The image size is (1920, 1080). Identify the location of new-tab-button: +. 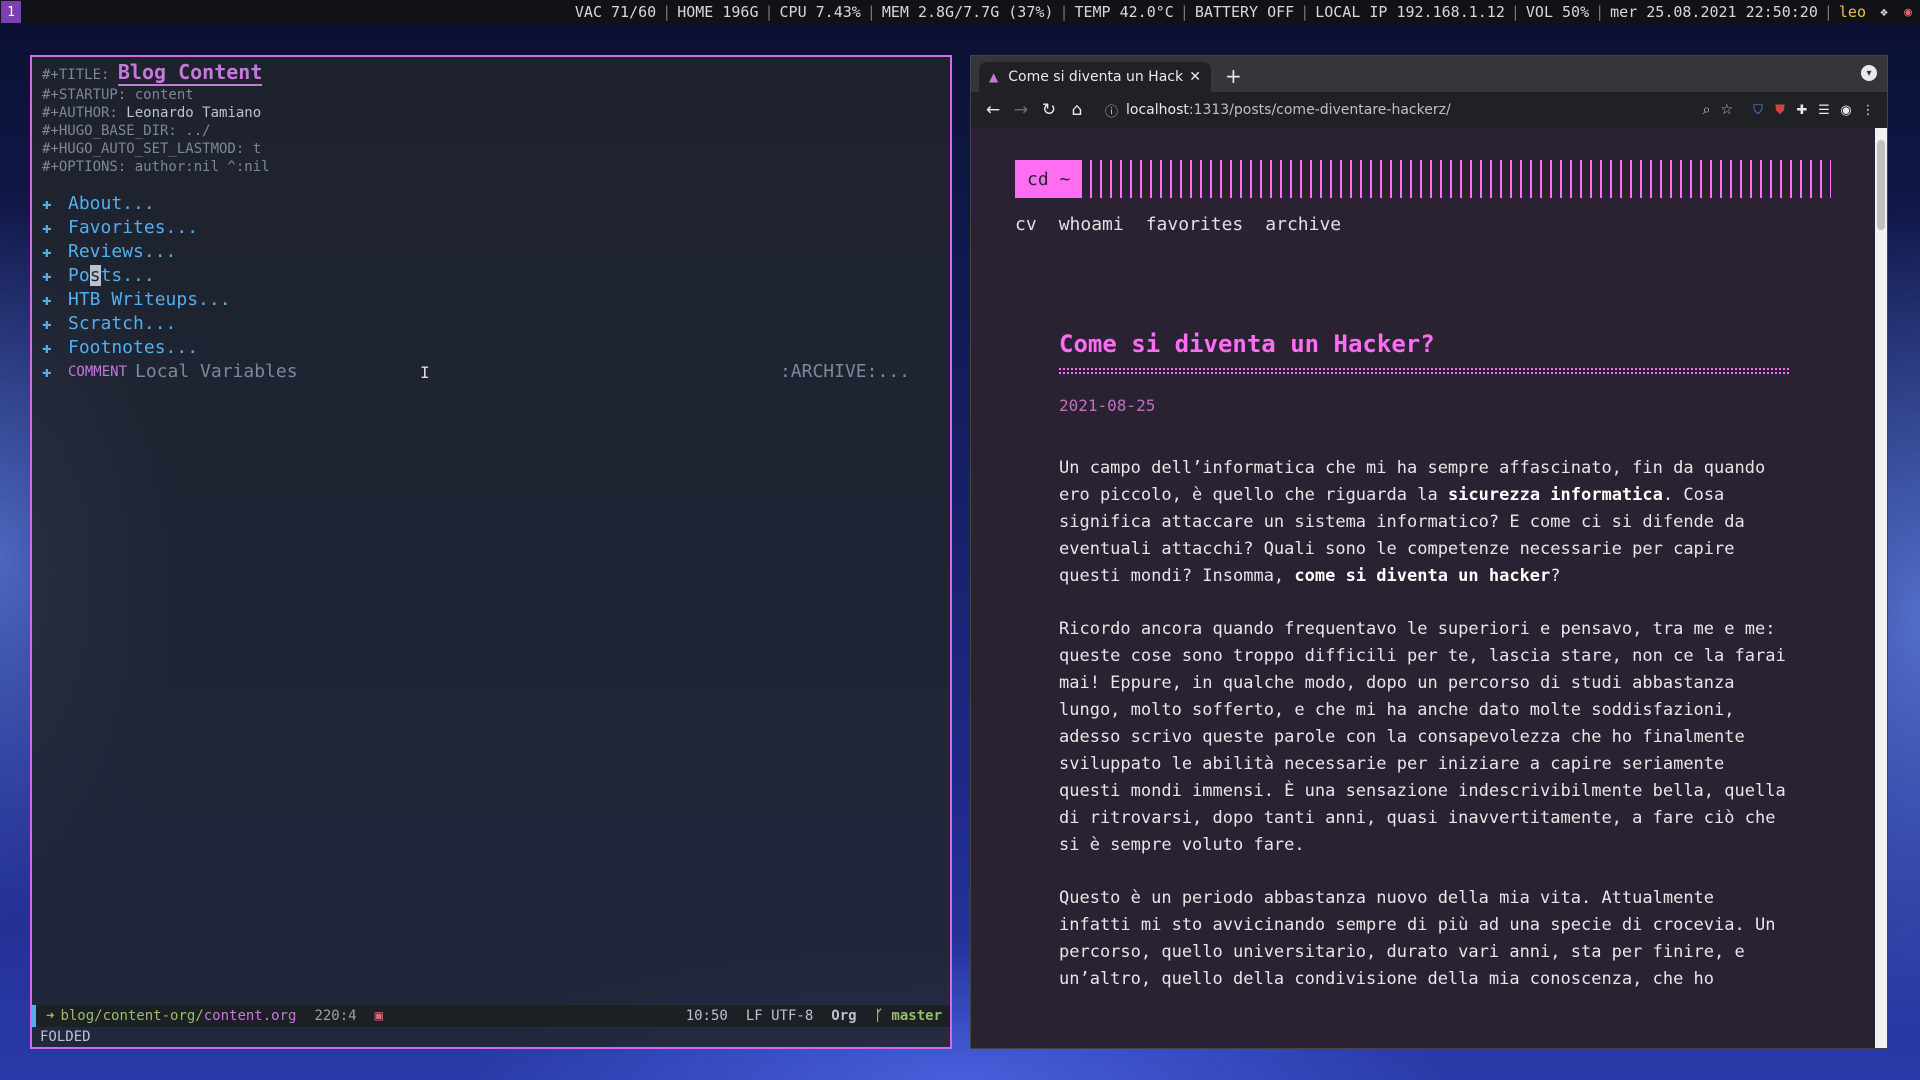
(1233, 76).